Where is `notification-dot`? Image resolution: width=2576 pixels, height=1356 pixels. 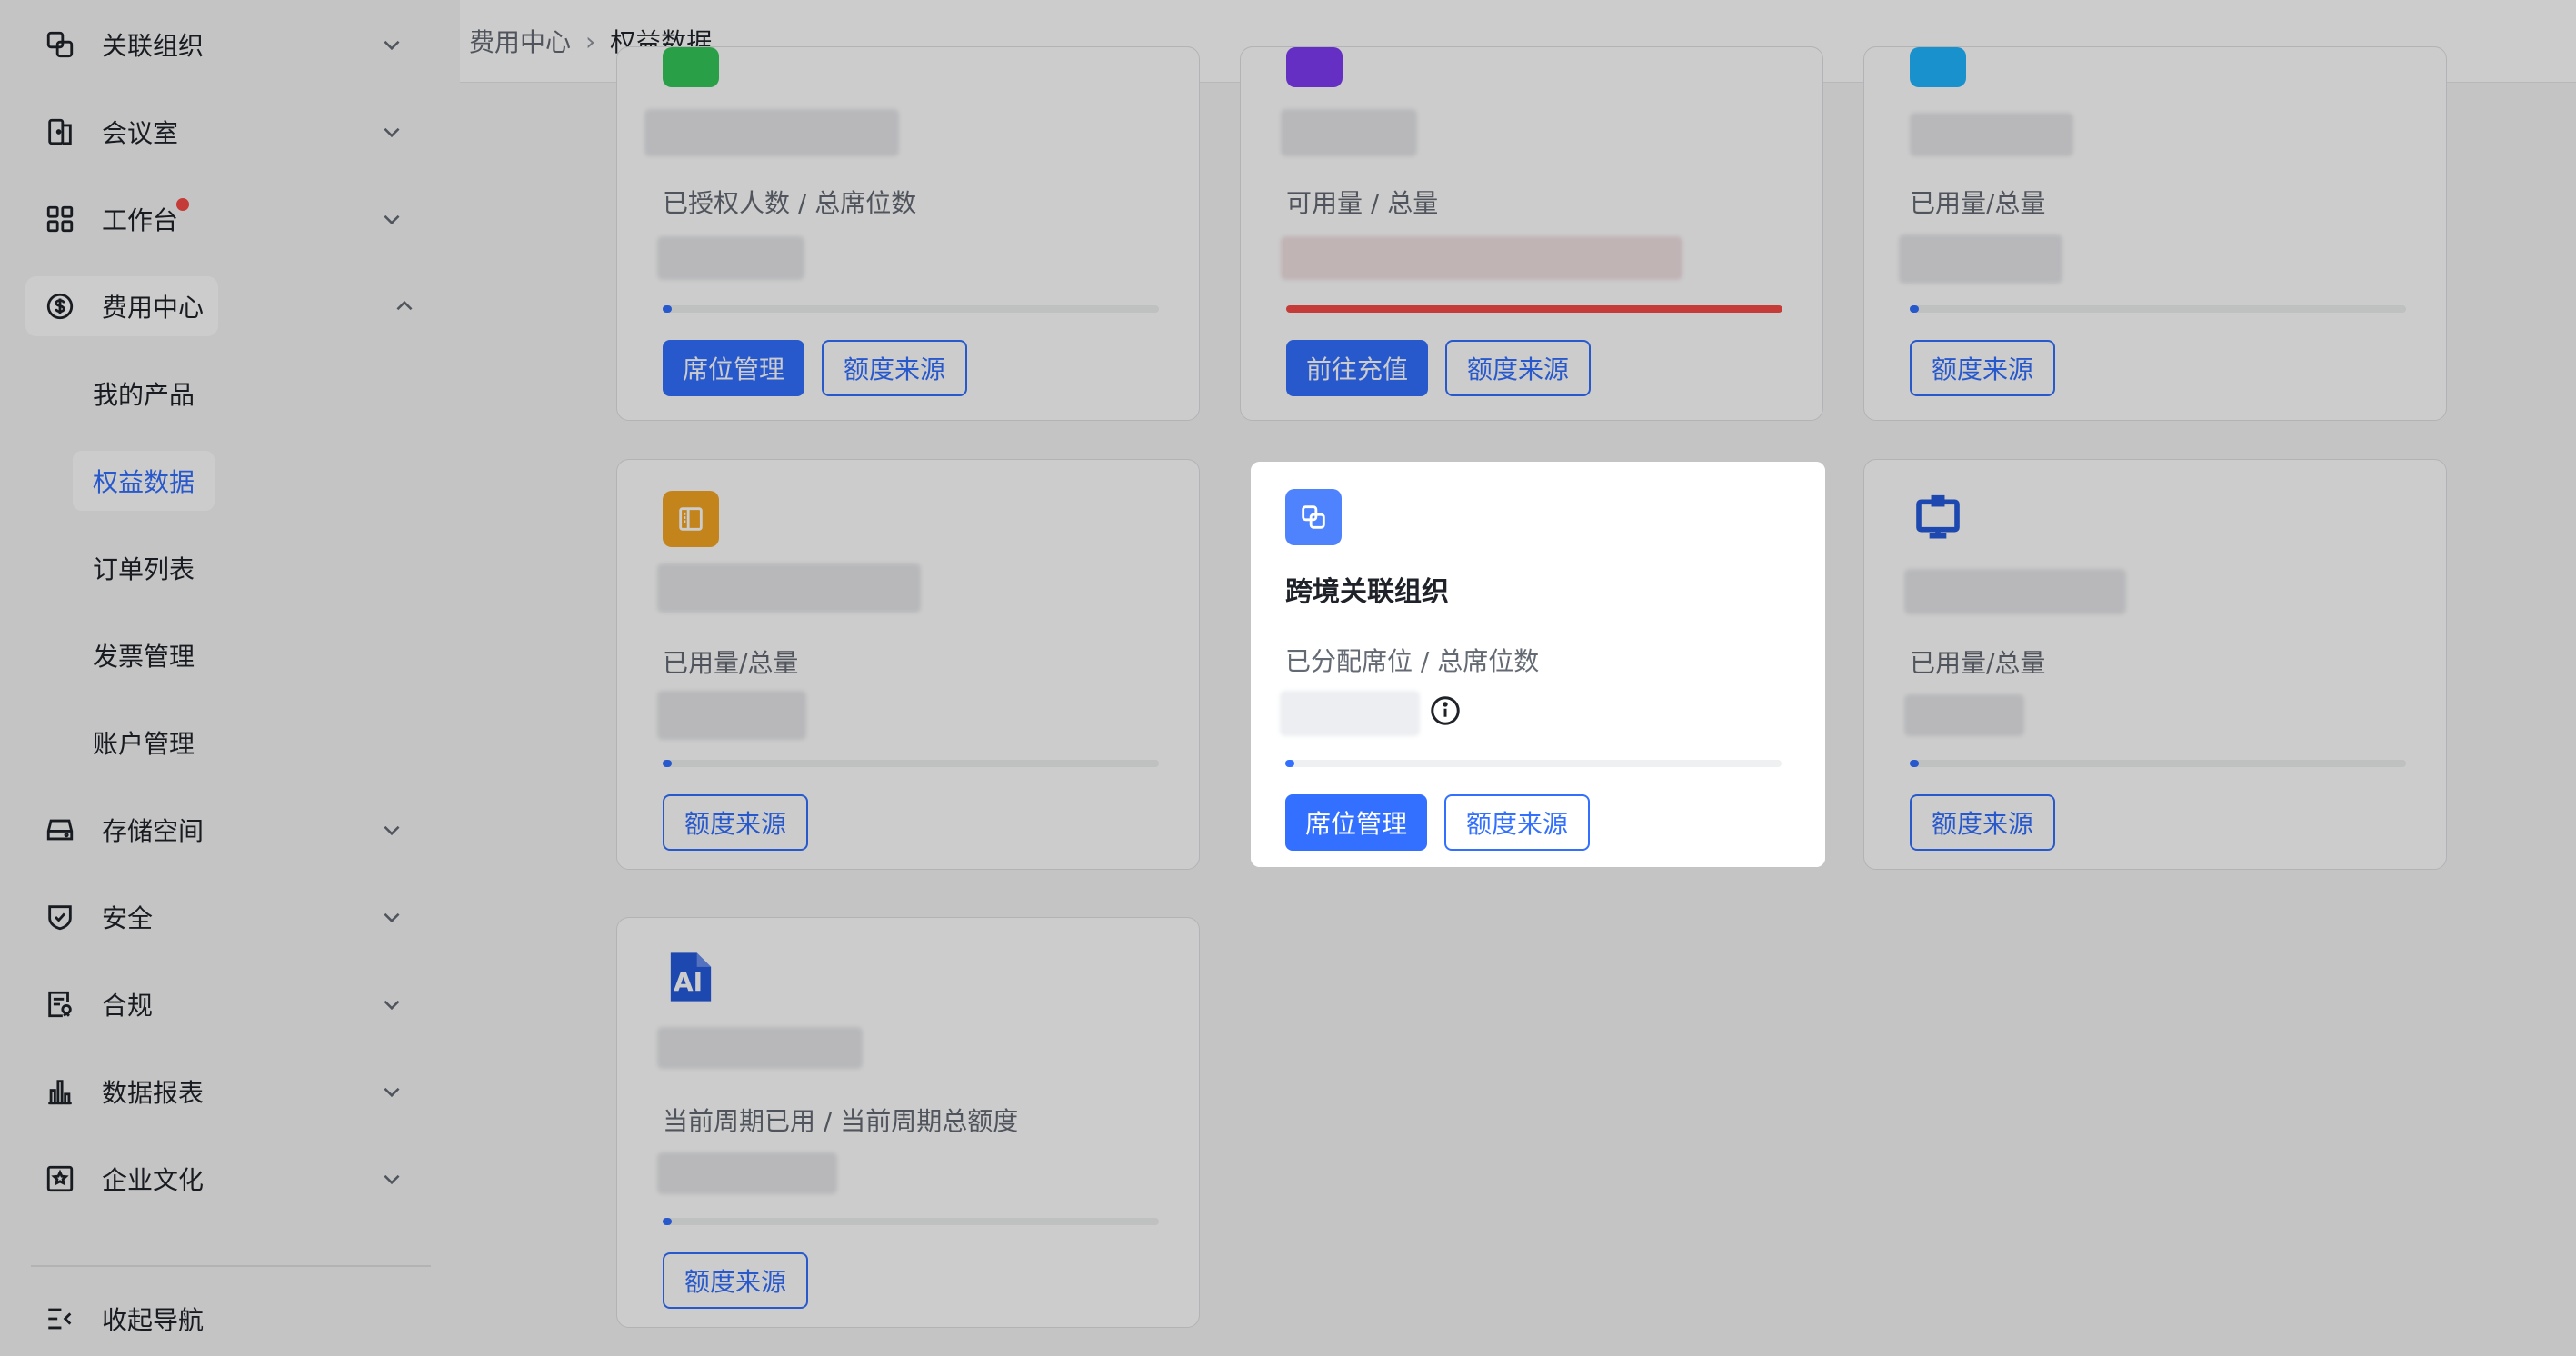
notification-dot is located at coordinates (182, 205).